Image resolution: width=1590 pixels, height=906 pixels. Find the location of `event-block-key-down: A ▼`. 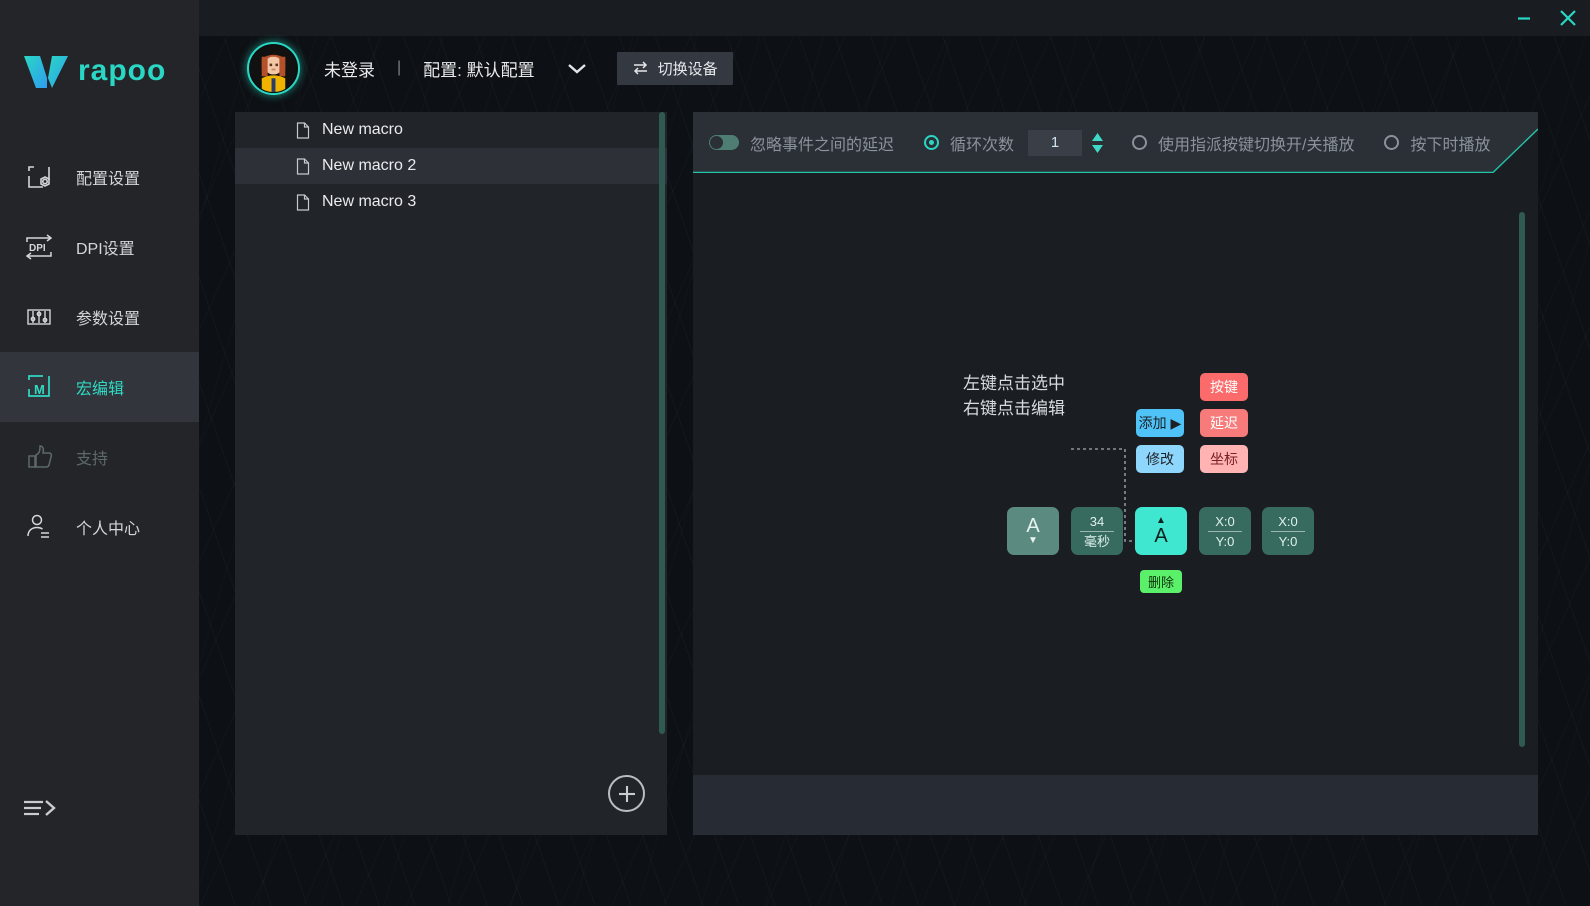

event-block-key-down: A ▼ is located at coordinates (1033, 531).